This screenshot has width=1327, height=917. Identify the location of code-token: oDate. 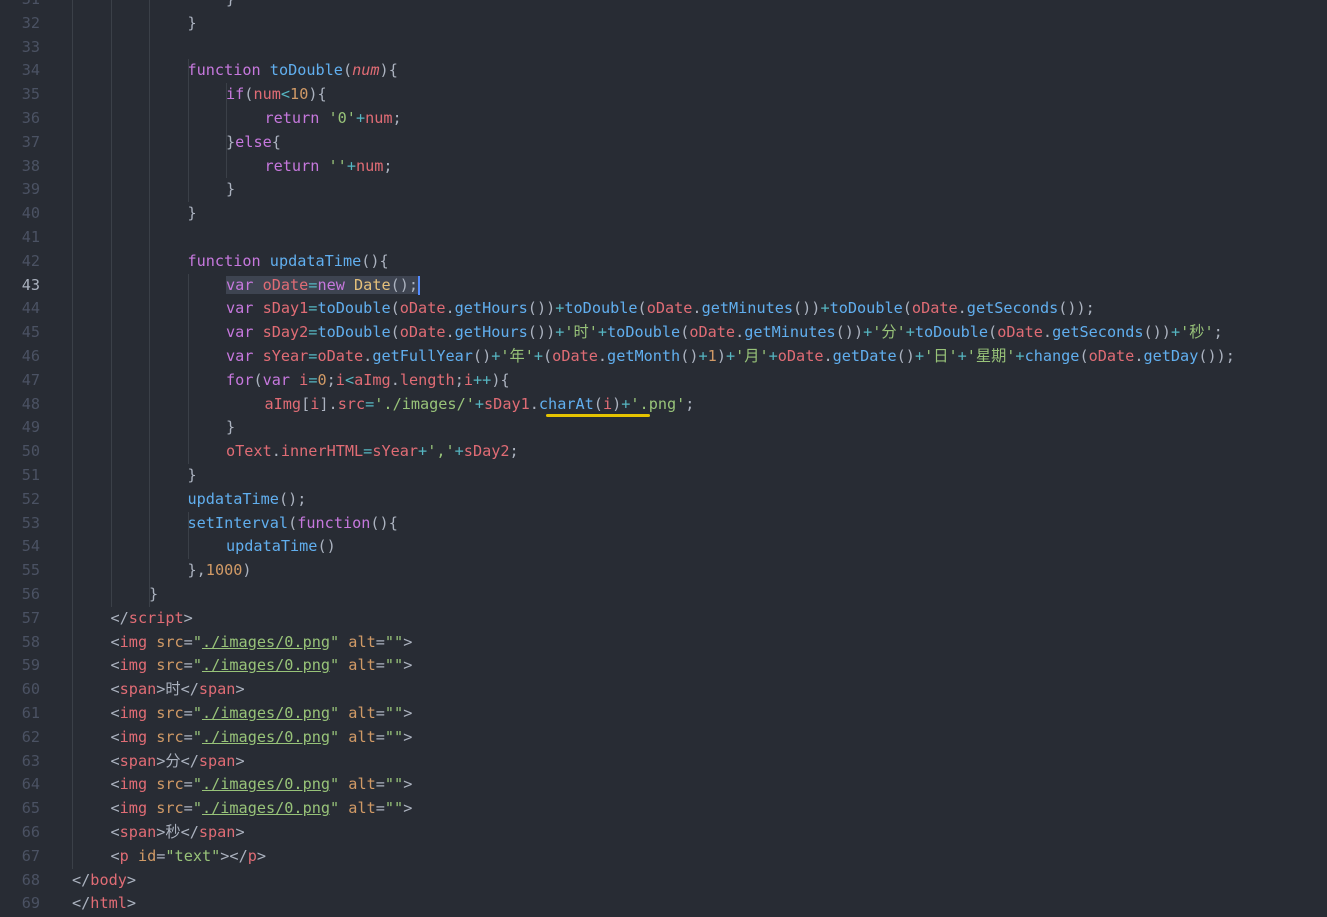
(1111, 356).